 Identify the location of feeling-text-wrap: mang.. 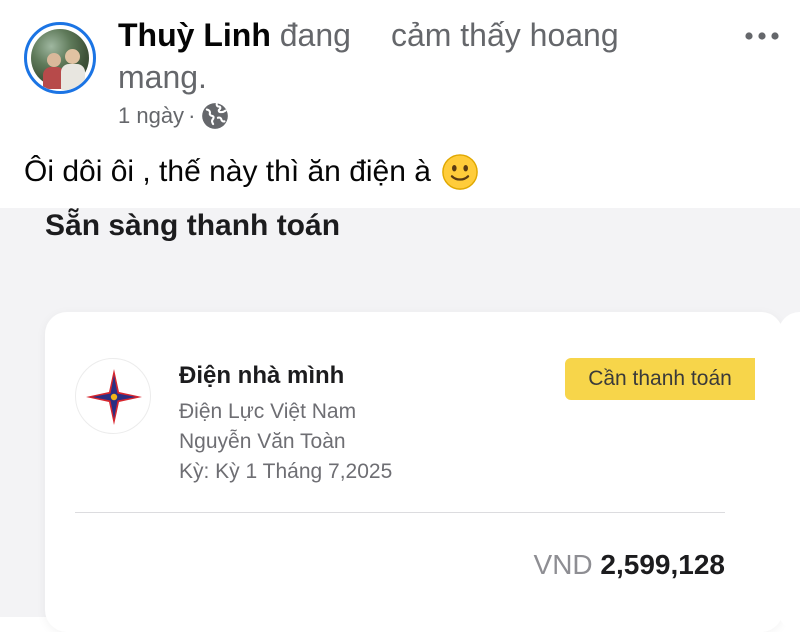
(162, 77).